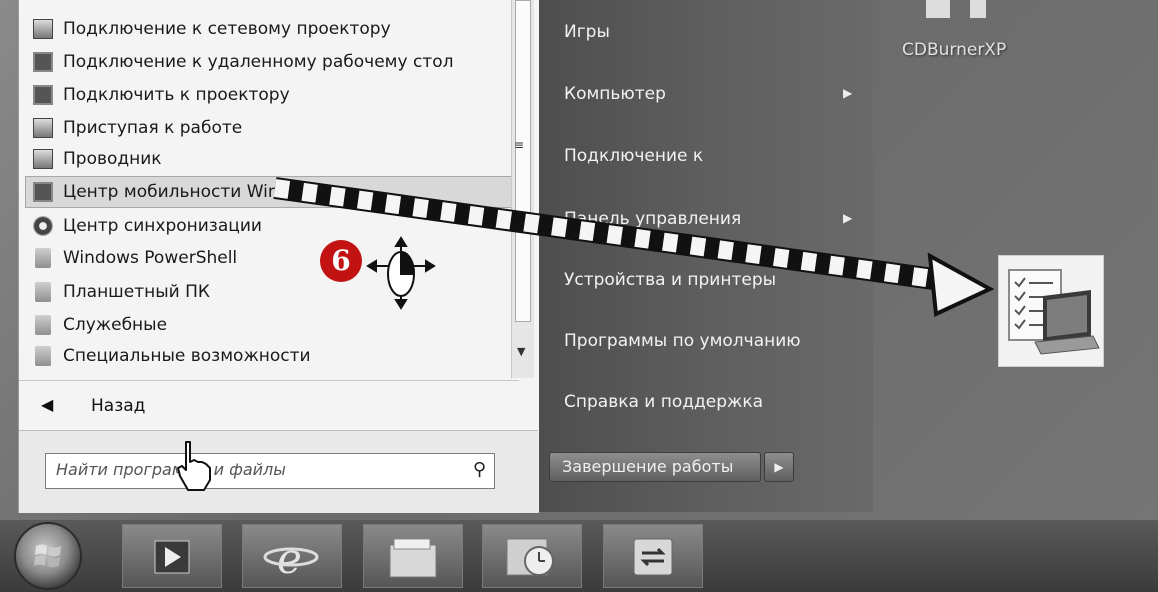 Image resolution: width=1158 pixels, height=592 pixels. What do you see at coordinates (136, 292) in the screenshot?
I see `list-item-label: Планшетный ПК` at bounding box center [136, 292].